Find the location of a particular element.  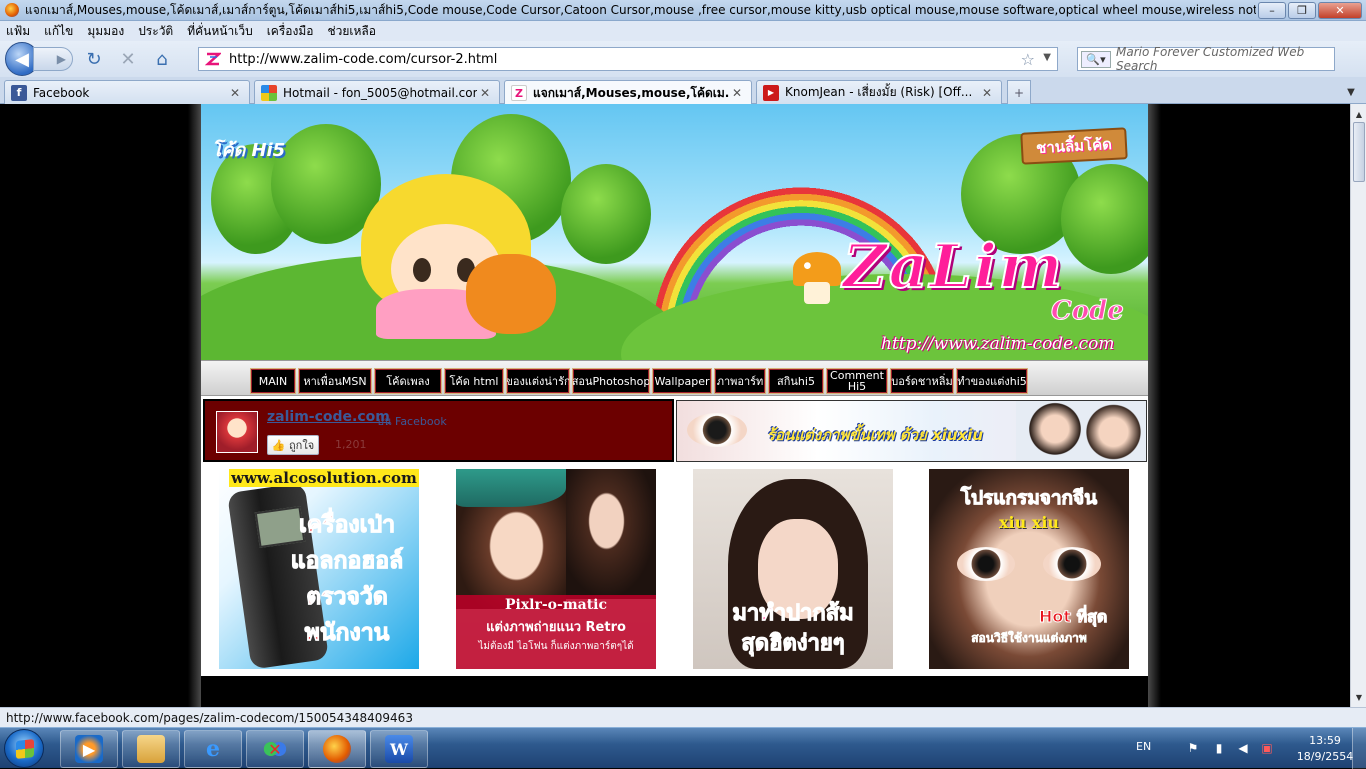

new-tab-button: + is located at coordinates (1019, 92).